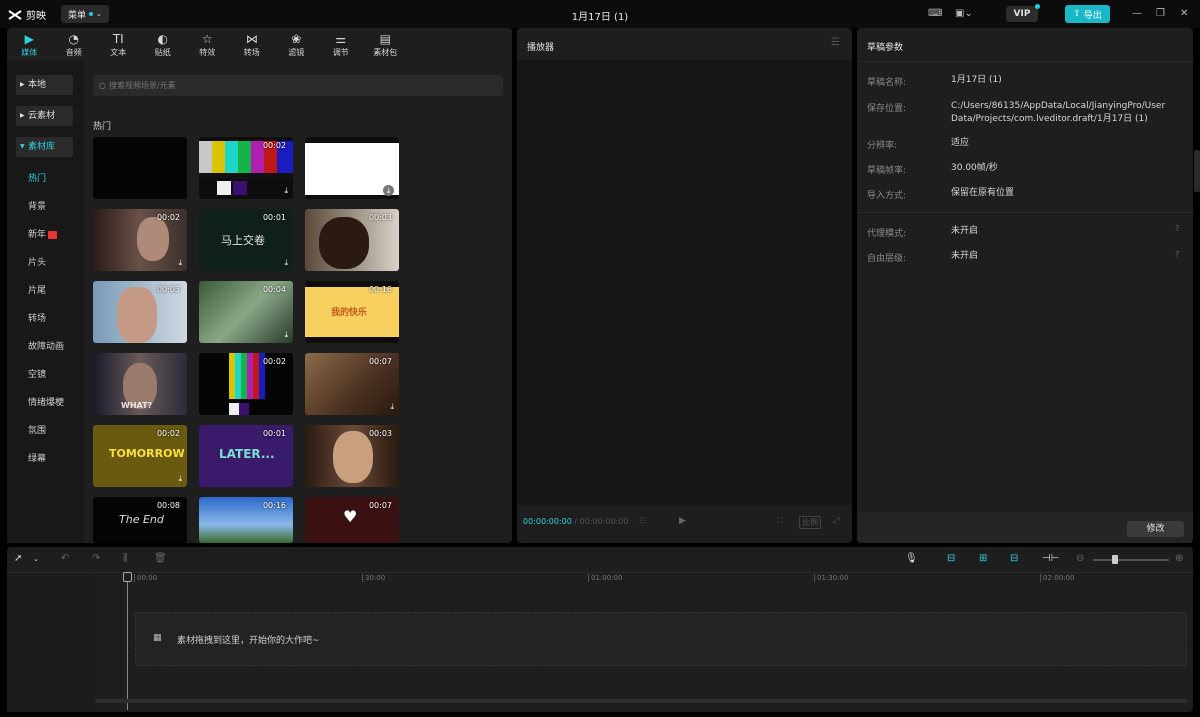 The width and height of the screenshot is (1200, 717). I want to click on minimize-icon: —, so click(1137, 13).